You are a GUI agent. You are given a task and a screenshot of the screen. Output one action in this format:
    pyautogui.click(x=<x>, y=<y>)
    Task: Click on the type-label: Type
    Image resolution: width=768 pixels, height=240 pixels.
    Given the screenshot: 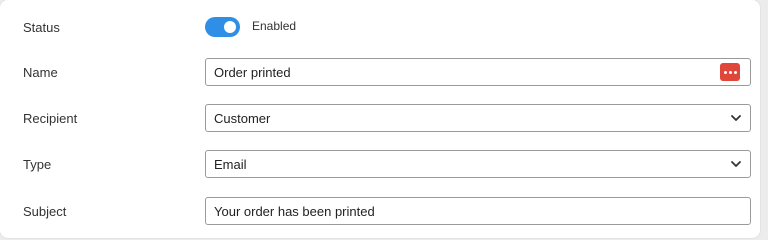 What is the action you would take?
    pyautogui.click(x=37, y=164)
    